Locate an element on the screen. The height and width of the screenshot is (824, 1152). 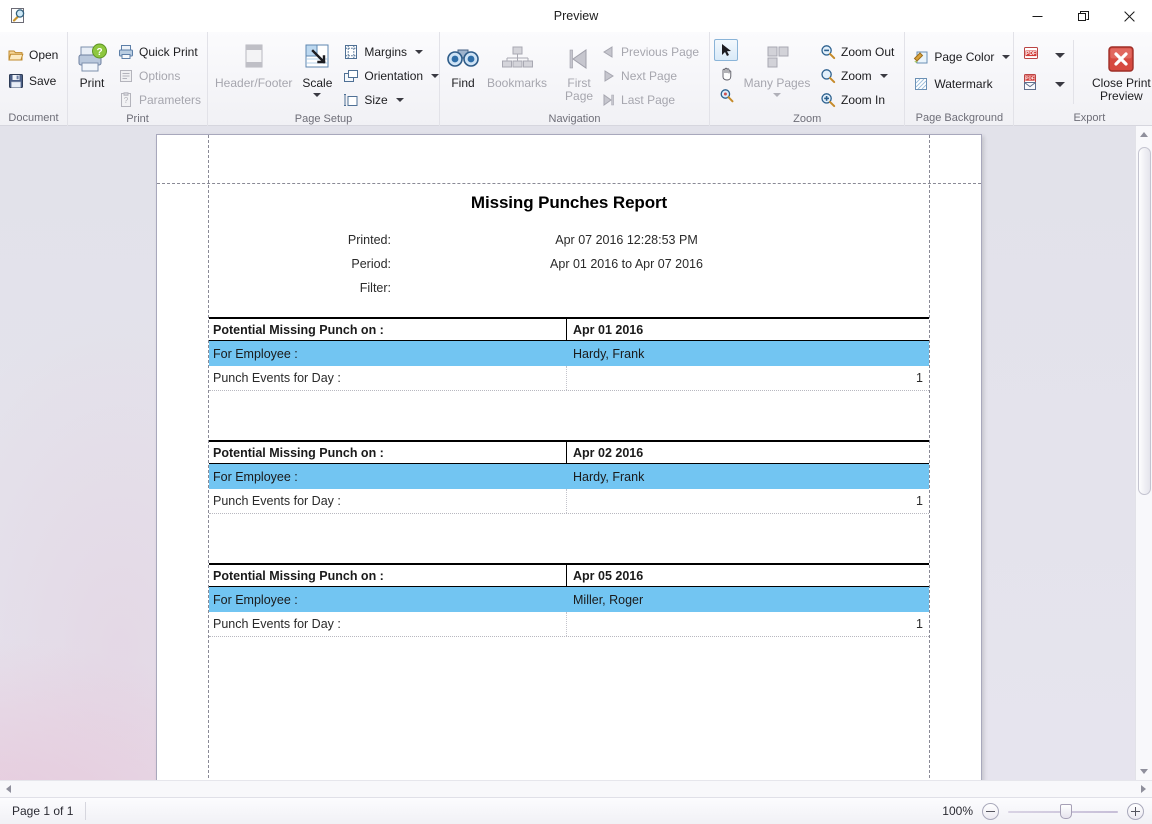
first-page-button: First Page is located at coordinates (579, 72).